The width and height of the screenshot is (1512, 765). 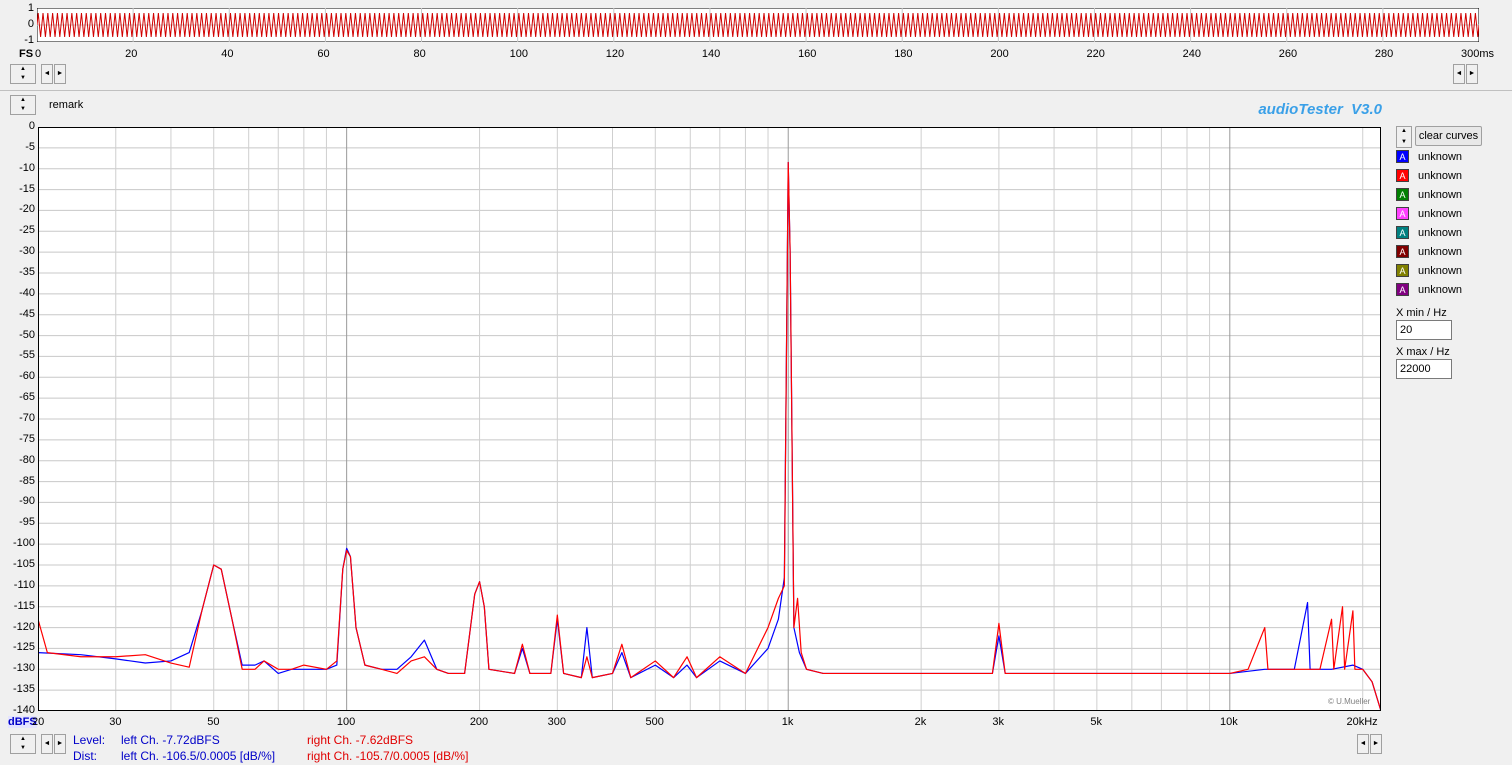 I want to click on spectrum-x-tick: 100, so click(x=346, y=722).